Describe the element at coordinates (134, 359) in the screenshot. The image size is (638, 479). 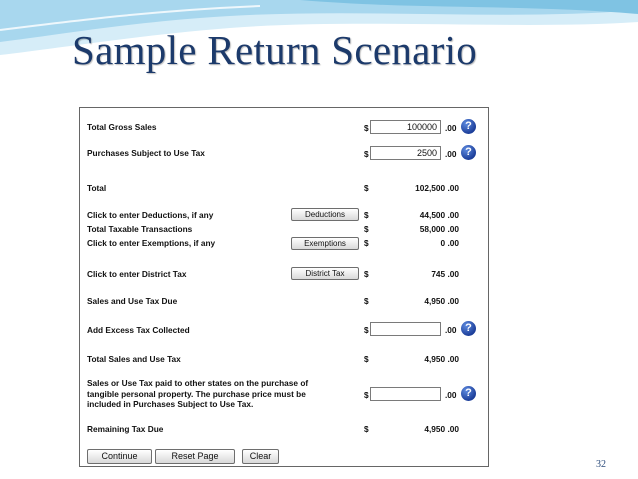
I see `total-sales-use-tax-label: Total Sales and Use Tax` at that location.